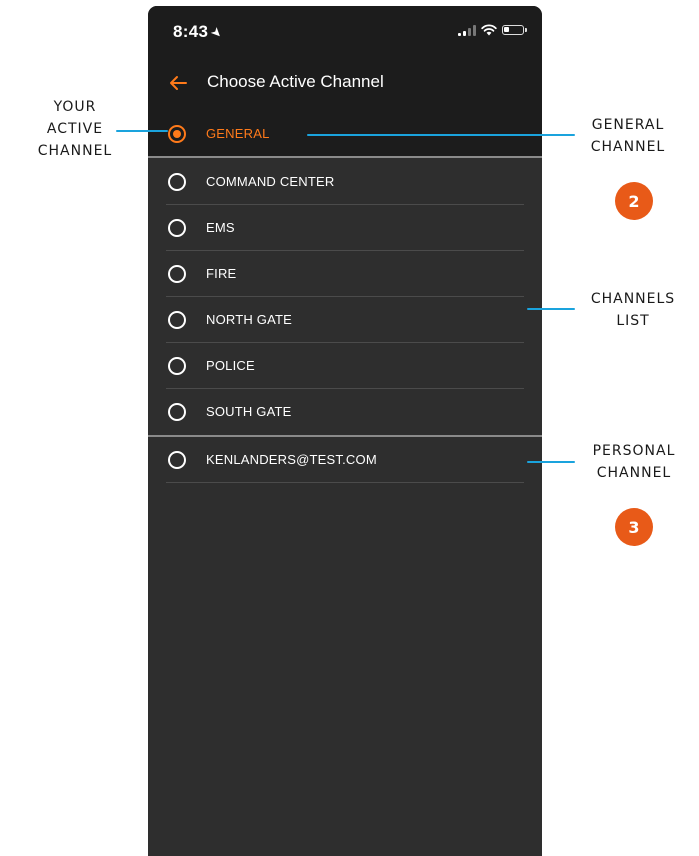  I want to click on callout-line-text: GENERAL, so click(628, 125).